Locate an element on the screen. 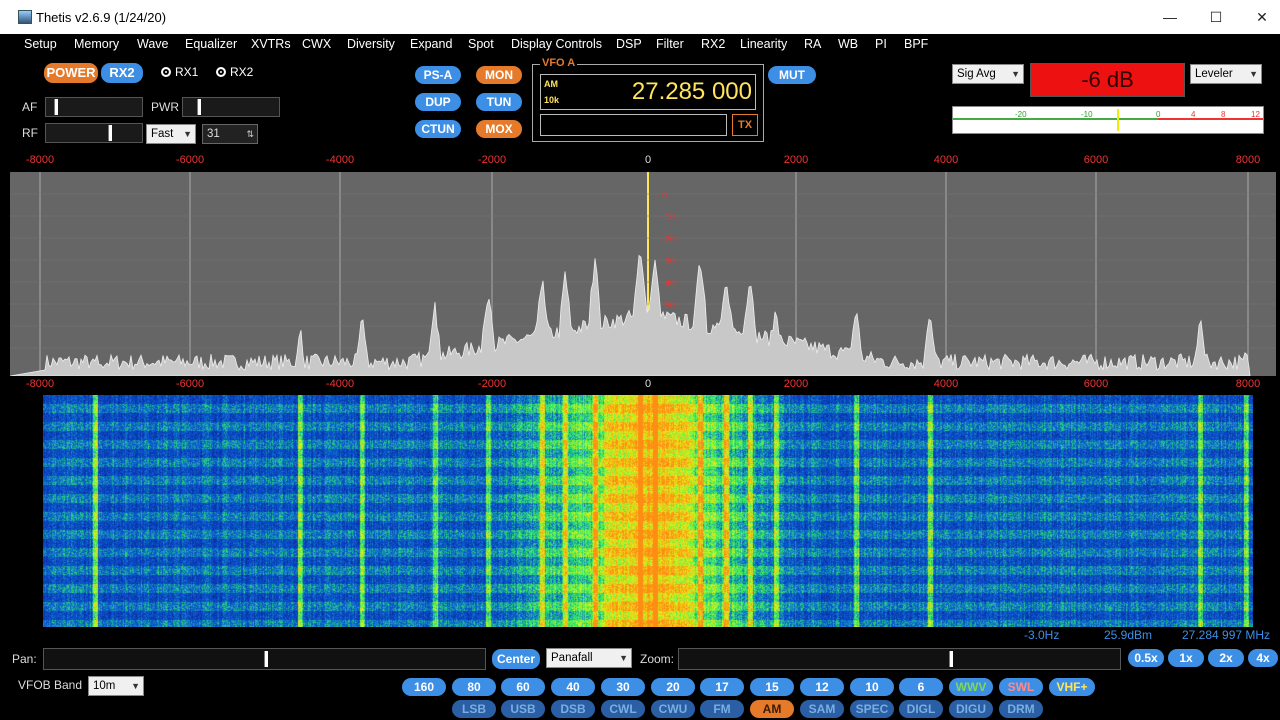 The image size is (1280, 720). vfo-frequency: 27.285 000 is located at coordinates (676, 92).